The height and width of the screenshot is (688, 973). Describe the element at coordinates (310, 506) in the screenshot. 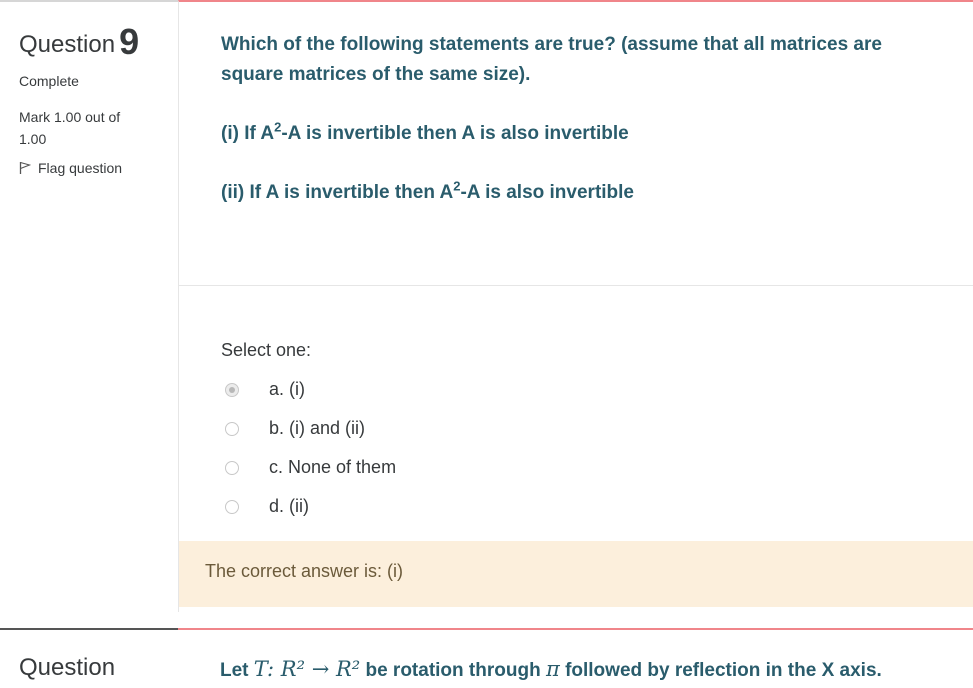

I see `answer-option-d: d. (ii)` at that location.